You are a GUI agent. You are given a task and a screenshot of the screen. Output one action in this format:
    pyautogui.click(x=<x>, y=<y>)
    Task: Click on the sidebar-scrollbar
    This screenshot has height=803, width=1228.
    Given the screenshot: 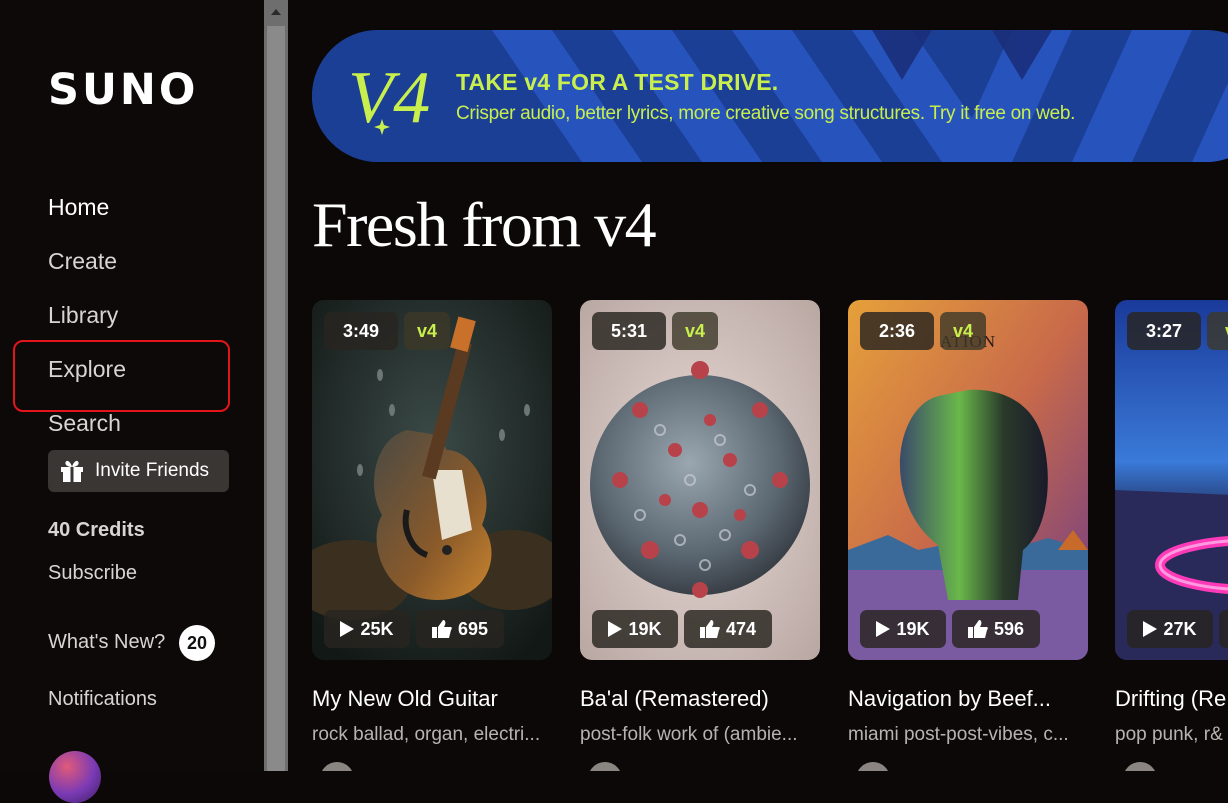 What is the action you would take?
    pyautogui.click(x=276, y=385)
    